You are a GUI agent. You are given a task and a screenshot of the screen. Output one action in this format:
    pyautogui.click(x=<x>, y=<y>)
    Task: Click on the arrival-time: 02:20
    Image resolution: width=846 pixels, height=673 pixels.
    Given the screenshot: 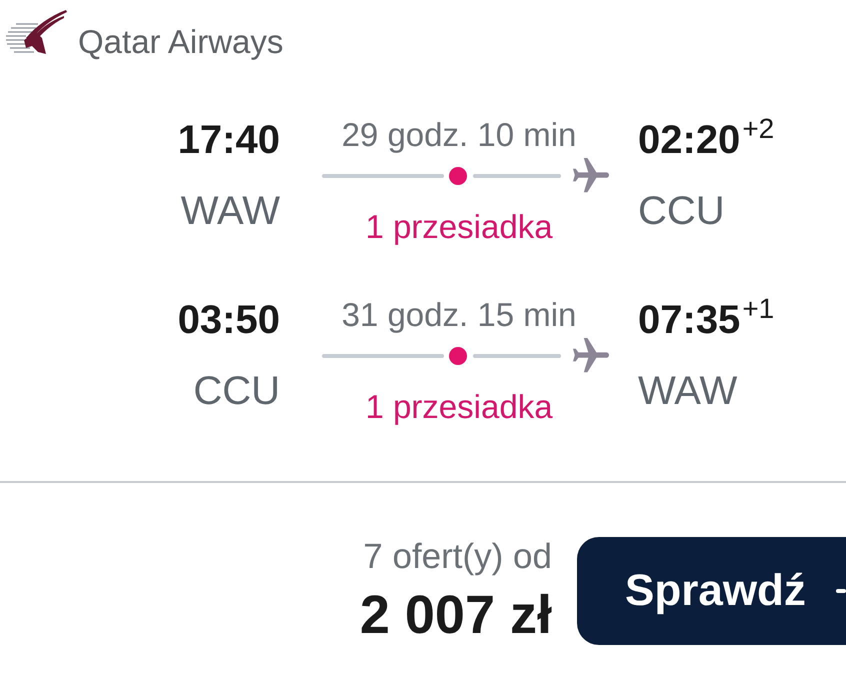 What is the action you would take?
    pyautogui.click(x=689, y=140)
    